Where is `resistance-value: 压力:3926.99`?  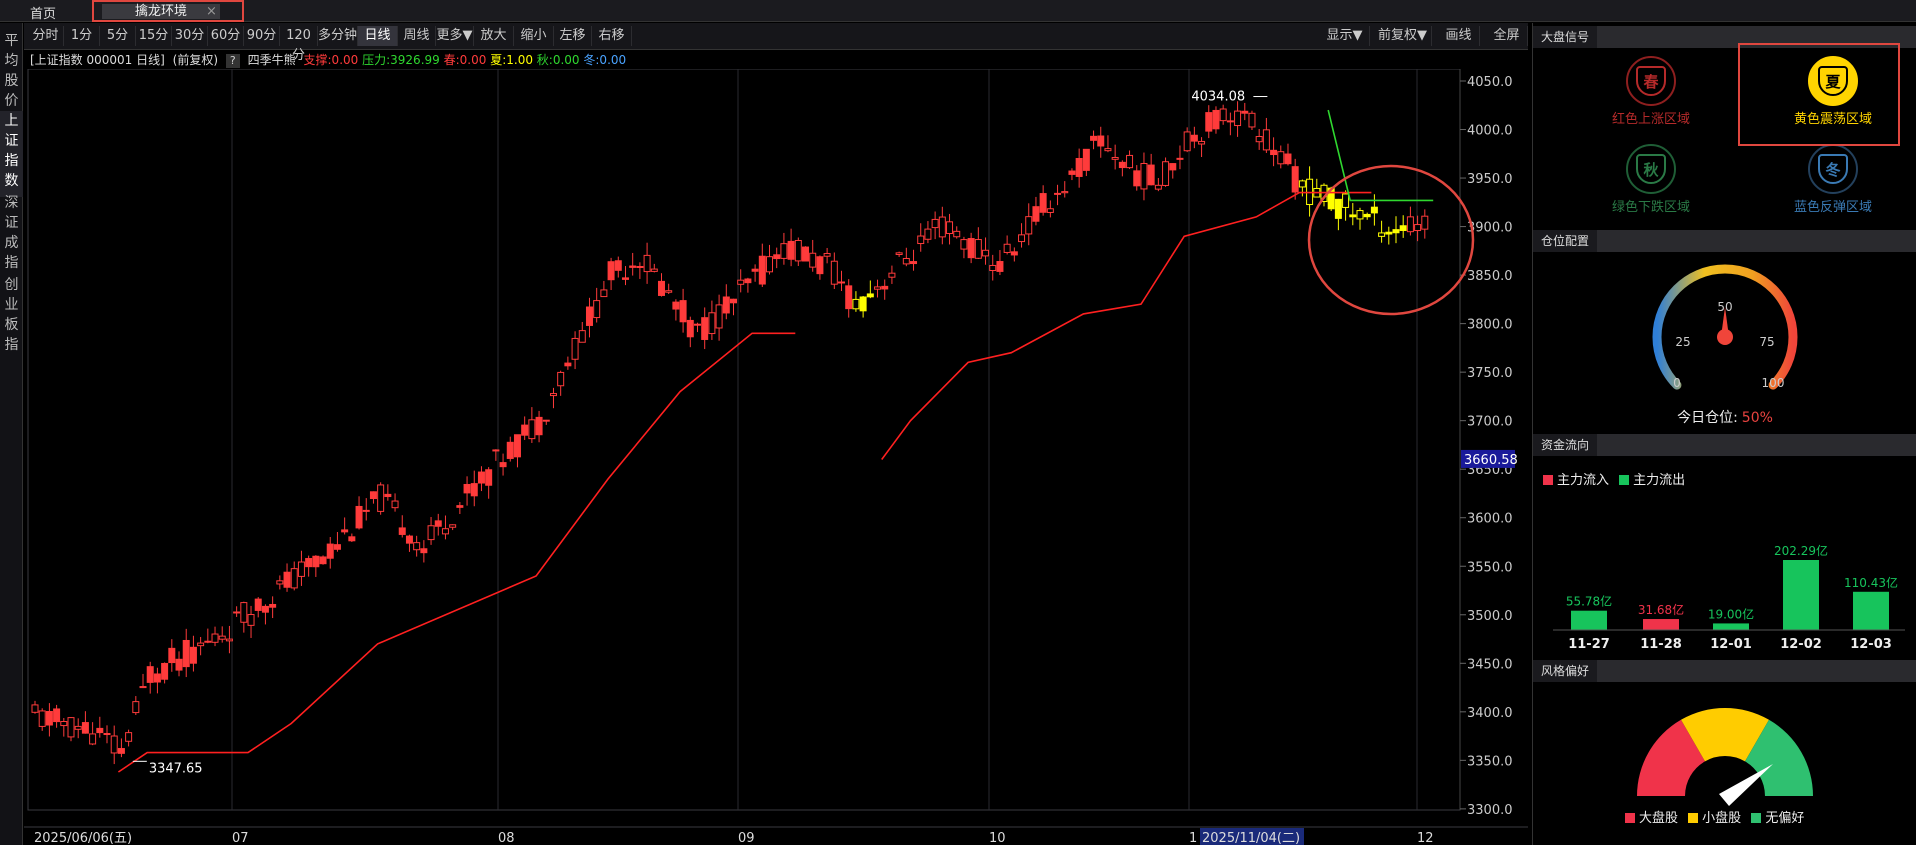 resistance-value: 压力:3926.99 is located at coordinates (401, 60).